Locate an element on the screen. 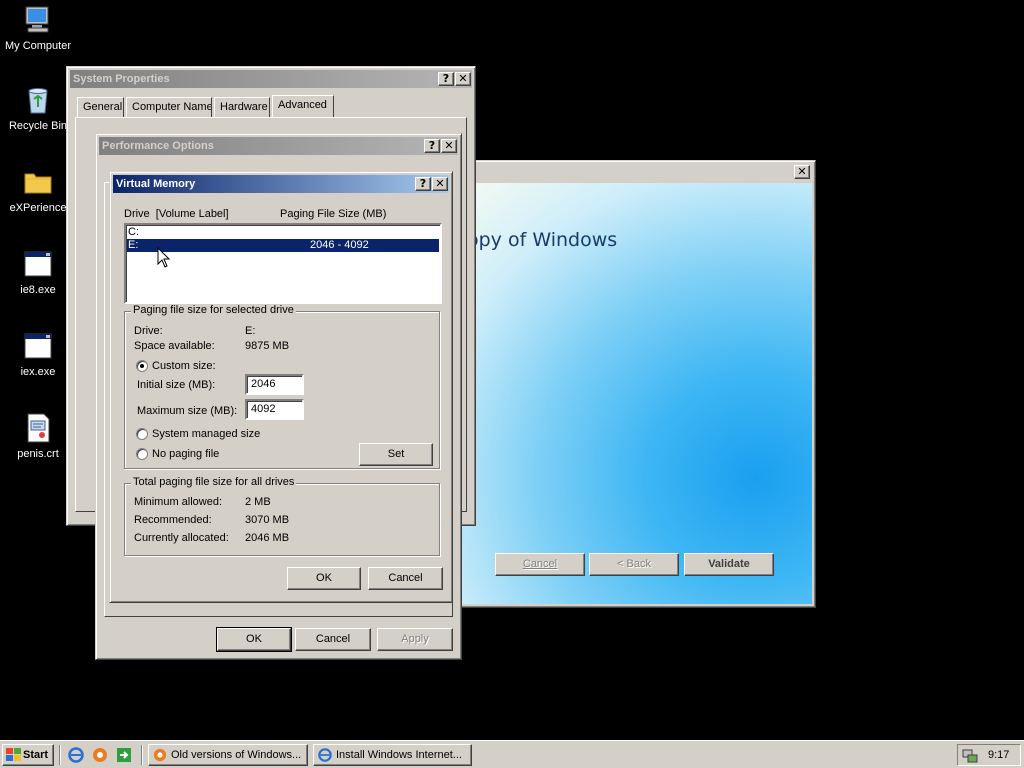  minimum-allowed-label: Minimum allowed: is located at coordinates (178, 502).